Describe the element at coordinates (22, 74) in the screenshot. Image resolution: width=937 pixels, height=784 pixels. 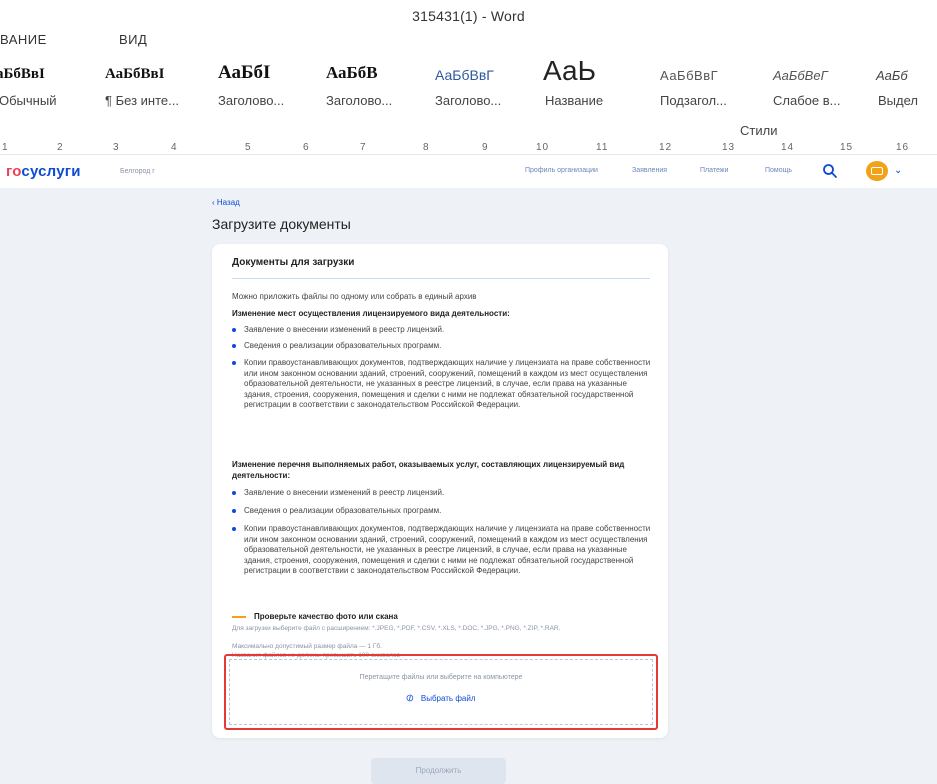
I see `style-preview: аБбВвІ` at that location.